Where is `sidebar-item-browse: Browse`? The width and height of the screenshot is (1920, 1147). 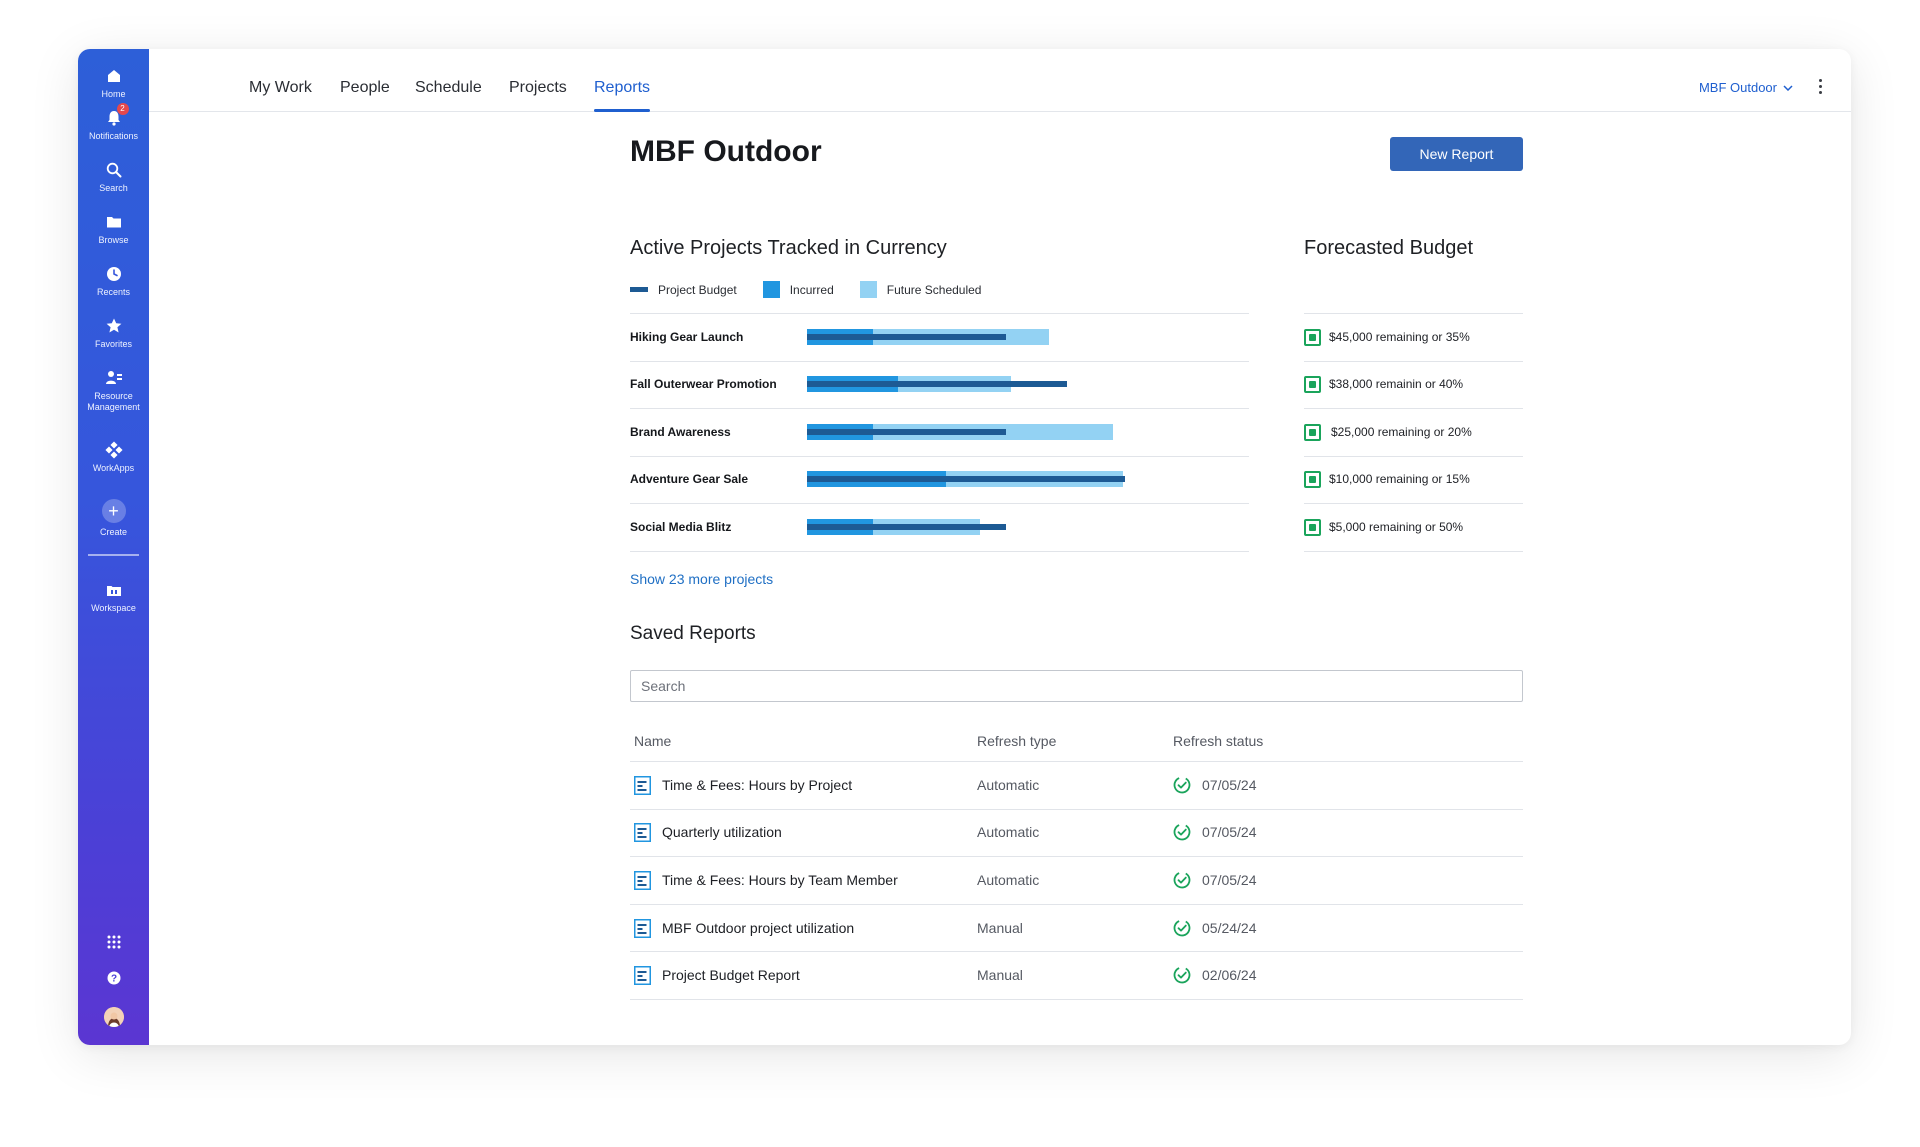 sidebar-item-browse: Browse is located at coordinates (113, 229).